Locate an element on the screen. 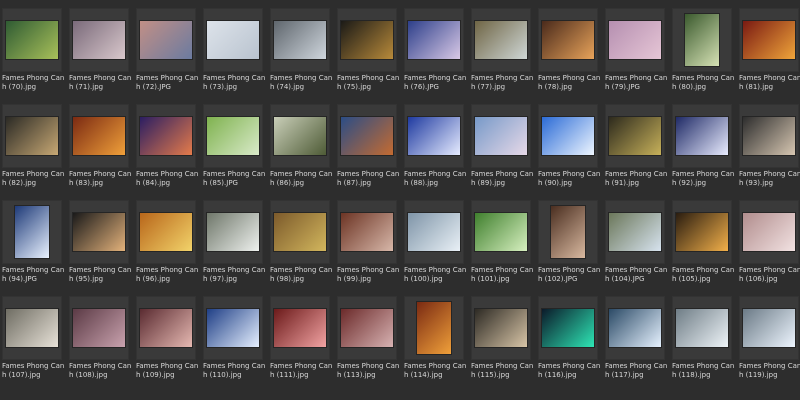 This screenshot has width=800, height=400. file-item: Fames Phong Canh (71).jpg is located at coordinates (100, 55).